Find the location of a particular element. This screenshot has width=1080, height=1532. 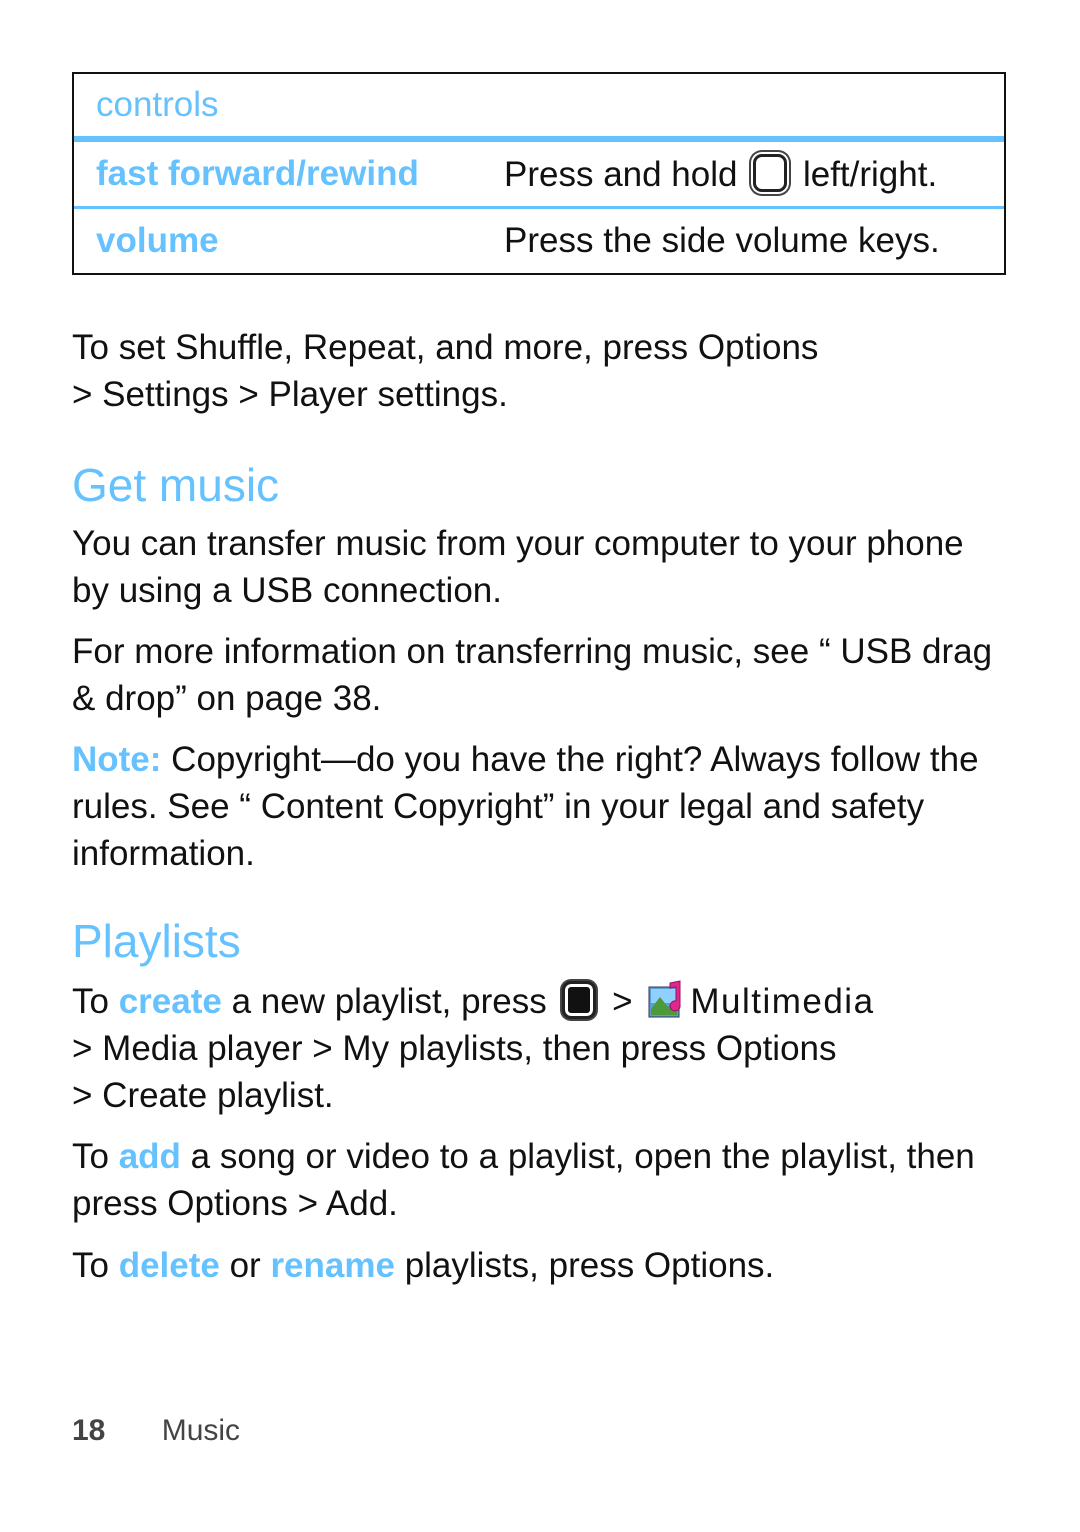

description-text: Press and hold is located at coordinates (621, 174).